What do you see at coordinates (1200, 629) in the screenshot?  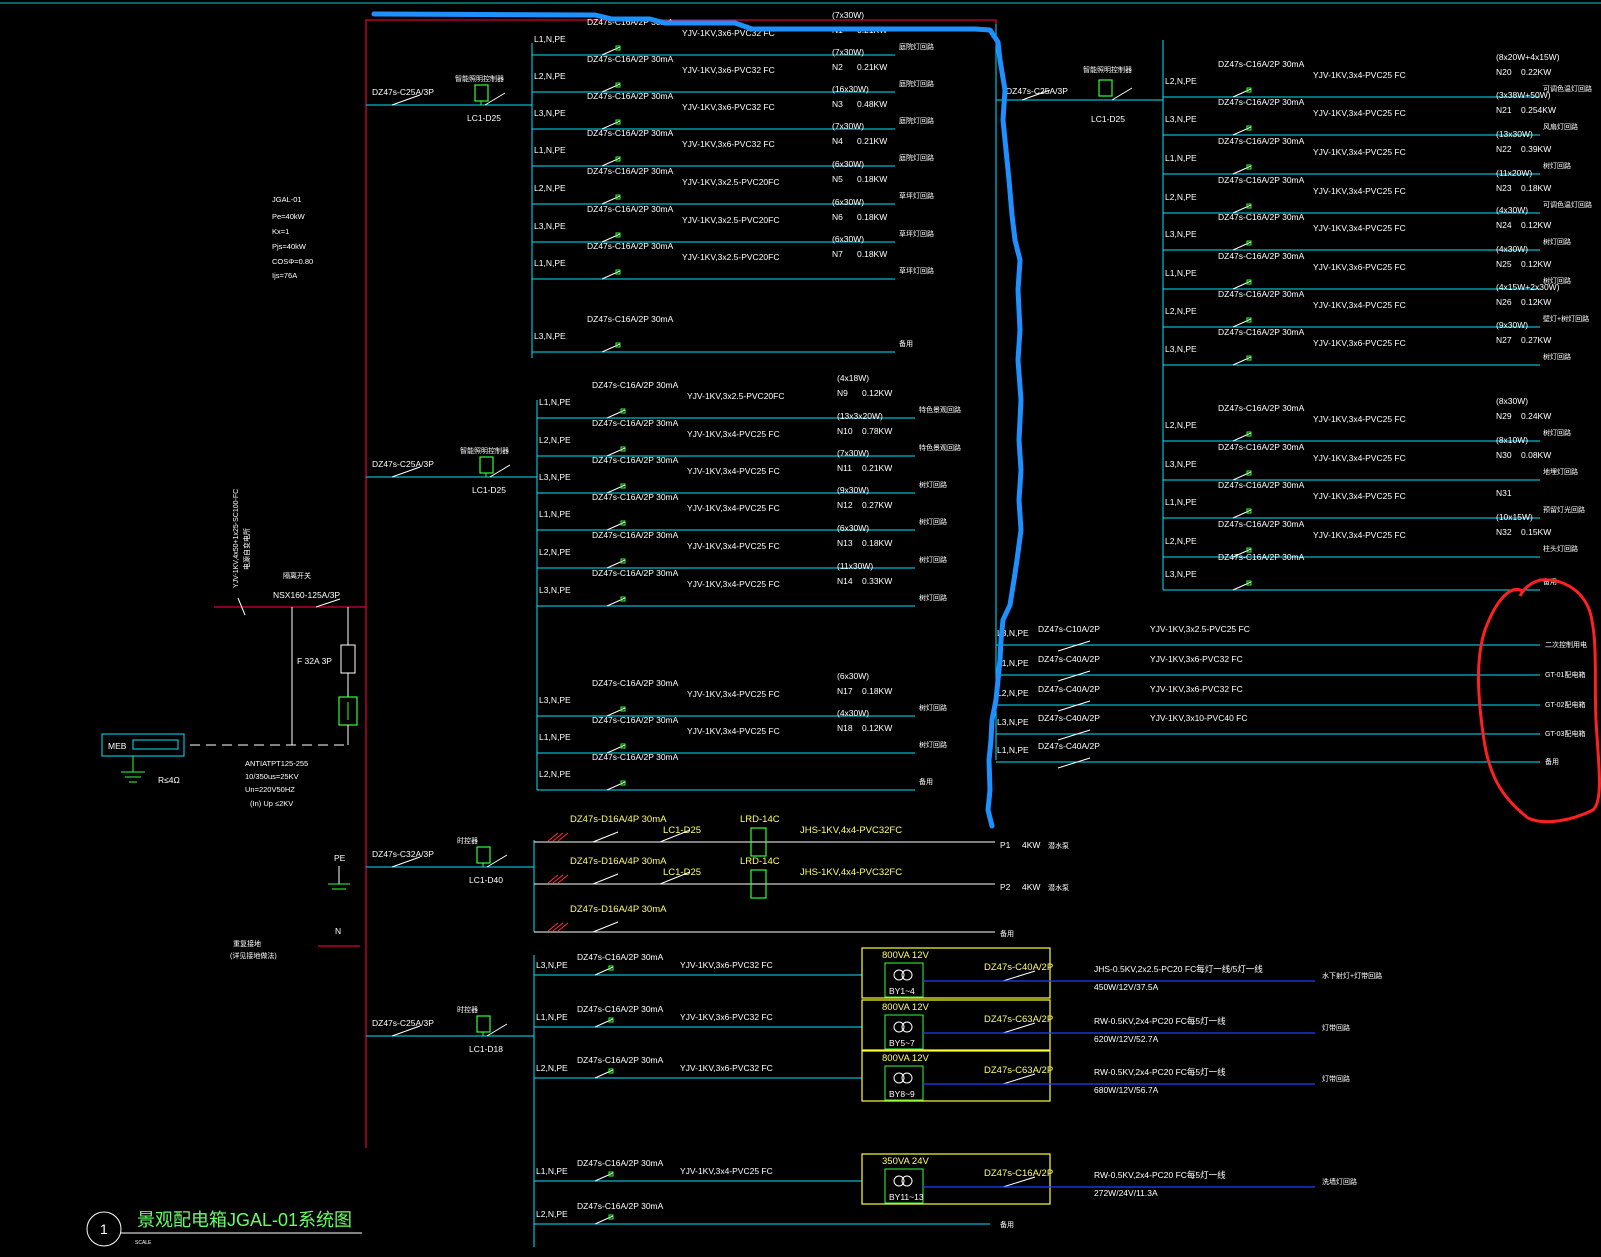 I see `circuit-cable: YJV-1KV,3x2.5-PVC25 FC` at bounding box center [1200, 629].